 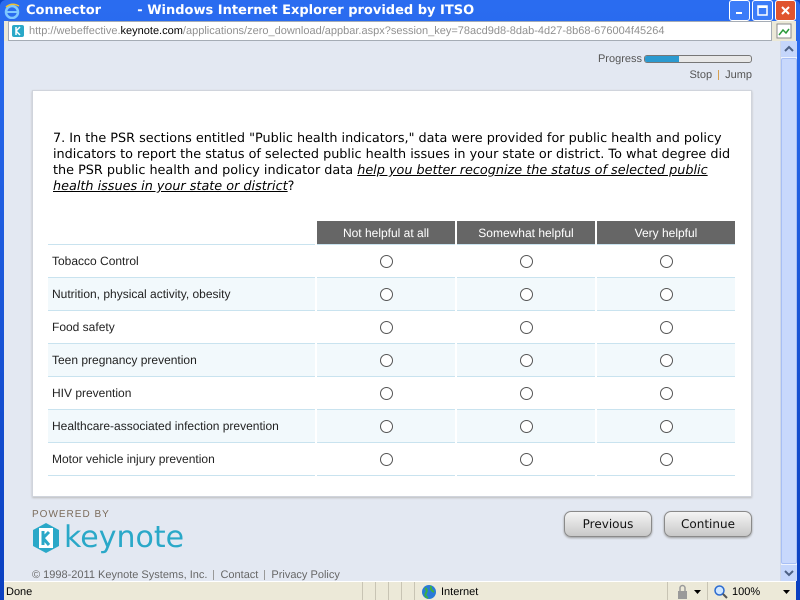 I want to click on progress-label: Progress, so click(x=620, y=59).